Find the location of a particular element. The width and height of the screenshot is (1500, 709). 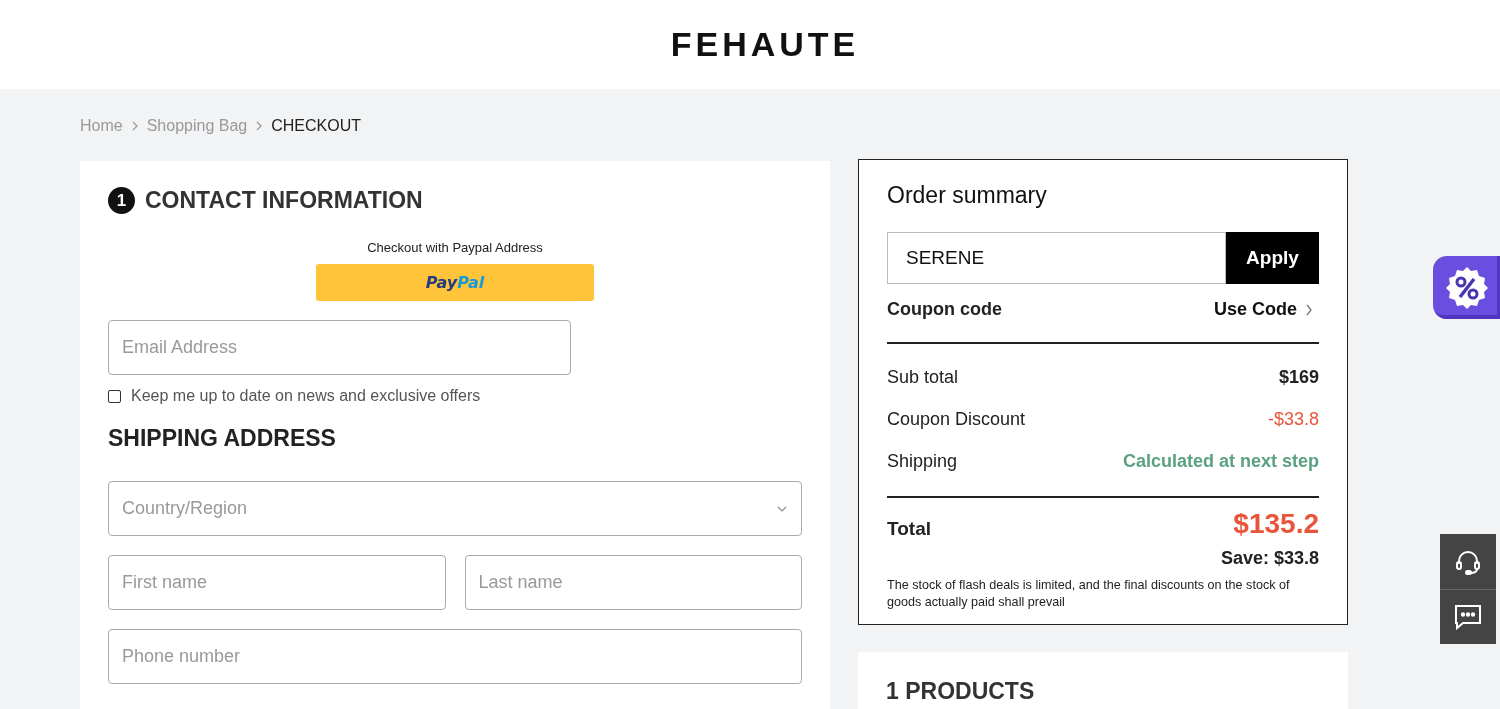

line-label: Shipping is located at coordinates (922, 461).